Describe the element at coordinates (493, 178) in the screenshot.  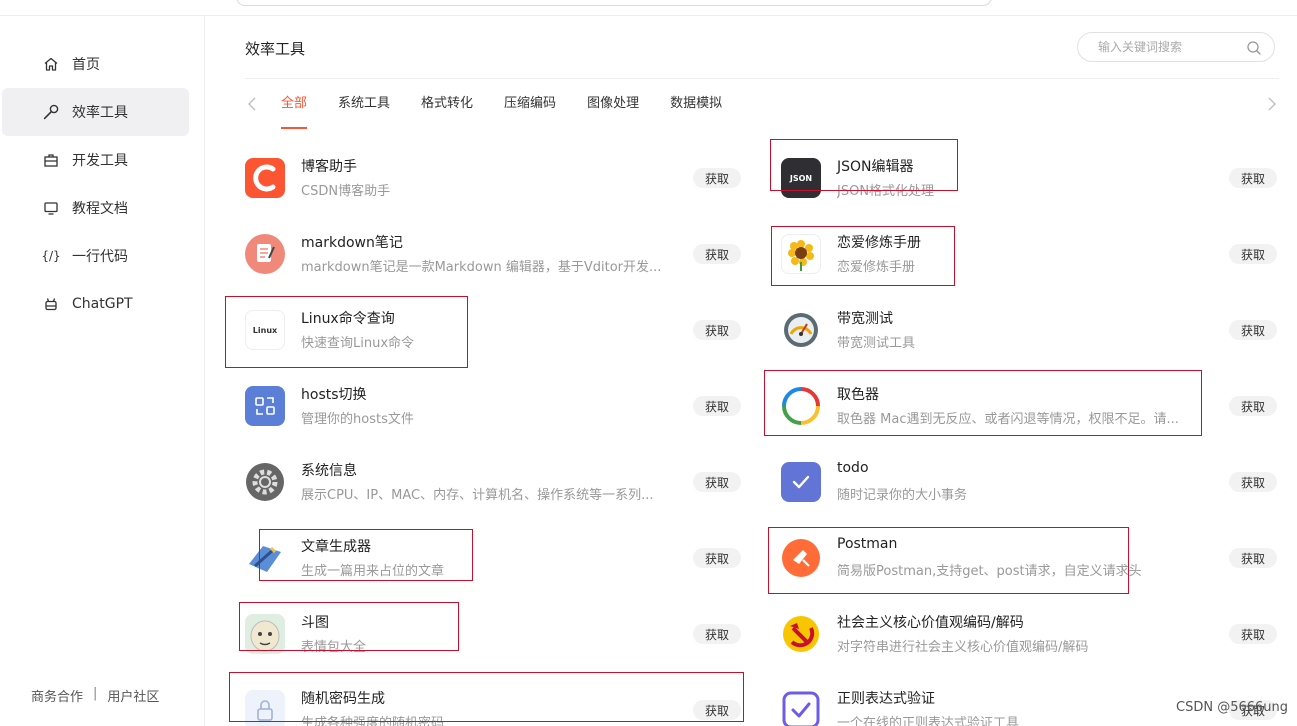
I see `tool-card: 博客助手 CSDN博客助手 获取` at that location.